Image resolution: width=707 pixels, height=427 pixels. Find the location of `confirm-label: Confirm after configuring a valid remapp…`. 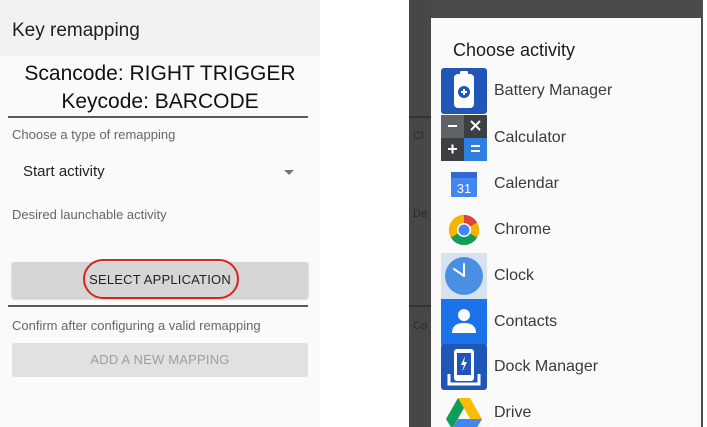

confirm-label: Confirm after configuring a valid remapp… is located at coordinates (136, 325).